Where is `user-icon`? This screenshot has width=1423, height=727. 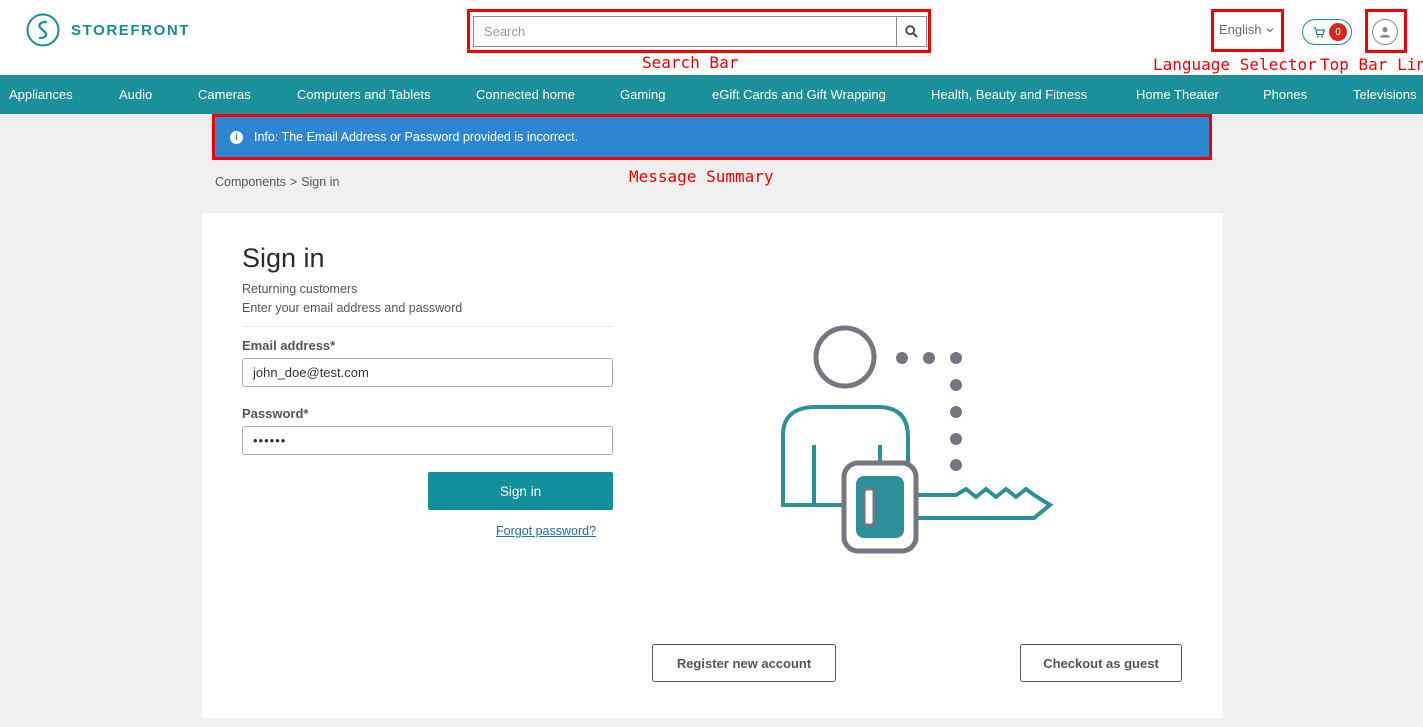
user-icon is located at coordinates (1385, 32).